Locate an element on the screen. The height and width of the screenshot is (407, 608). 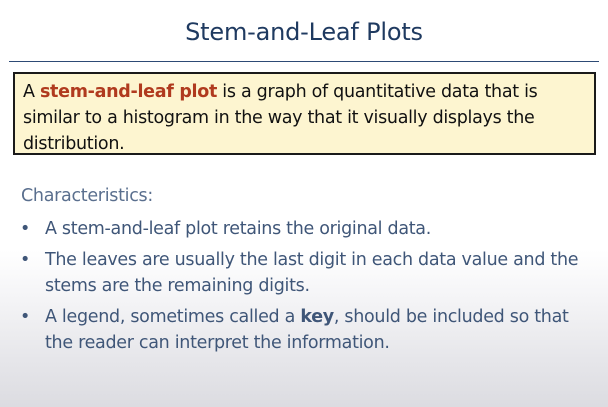
title-underline is located at coordinates (304, 61).